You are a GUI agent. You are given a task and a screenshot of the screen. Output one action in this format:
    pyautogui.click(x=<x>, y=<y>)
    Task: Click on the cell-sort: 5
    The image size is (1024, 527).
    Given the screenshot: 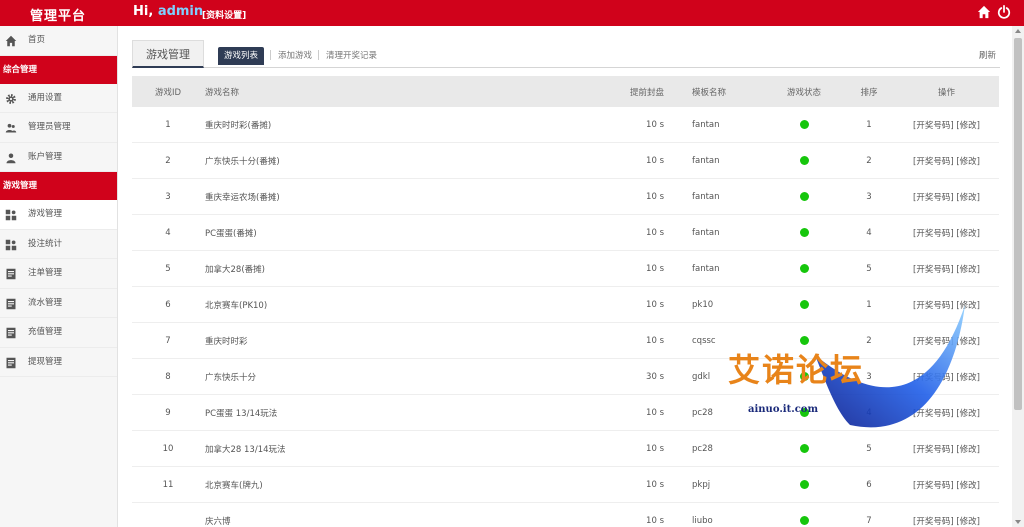 What is the action you would take?
    pyautogui.click(x=869, y=448)
    